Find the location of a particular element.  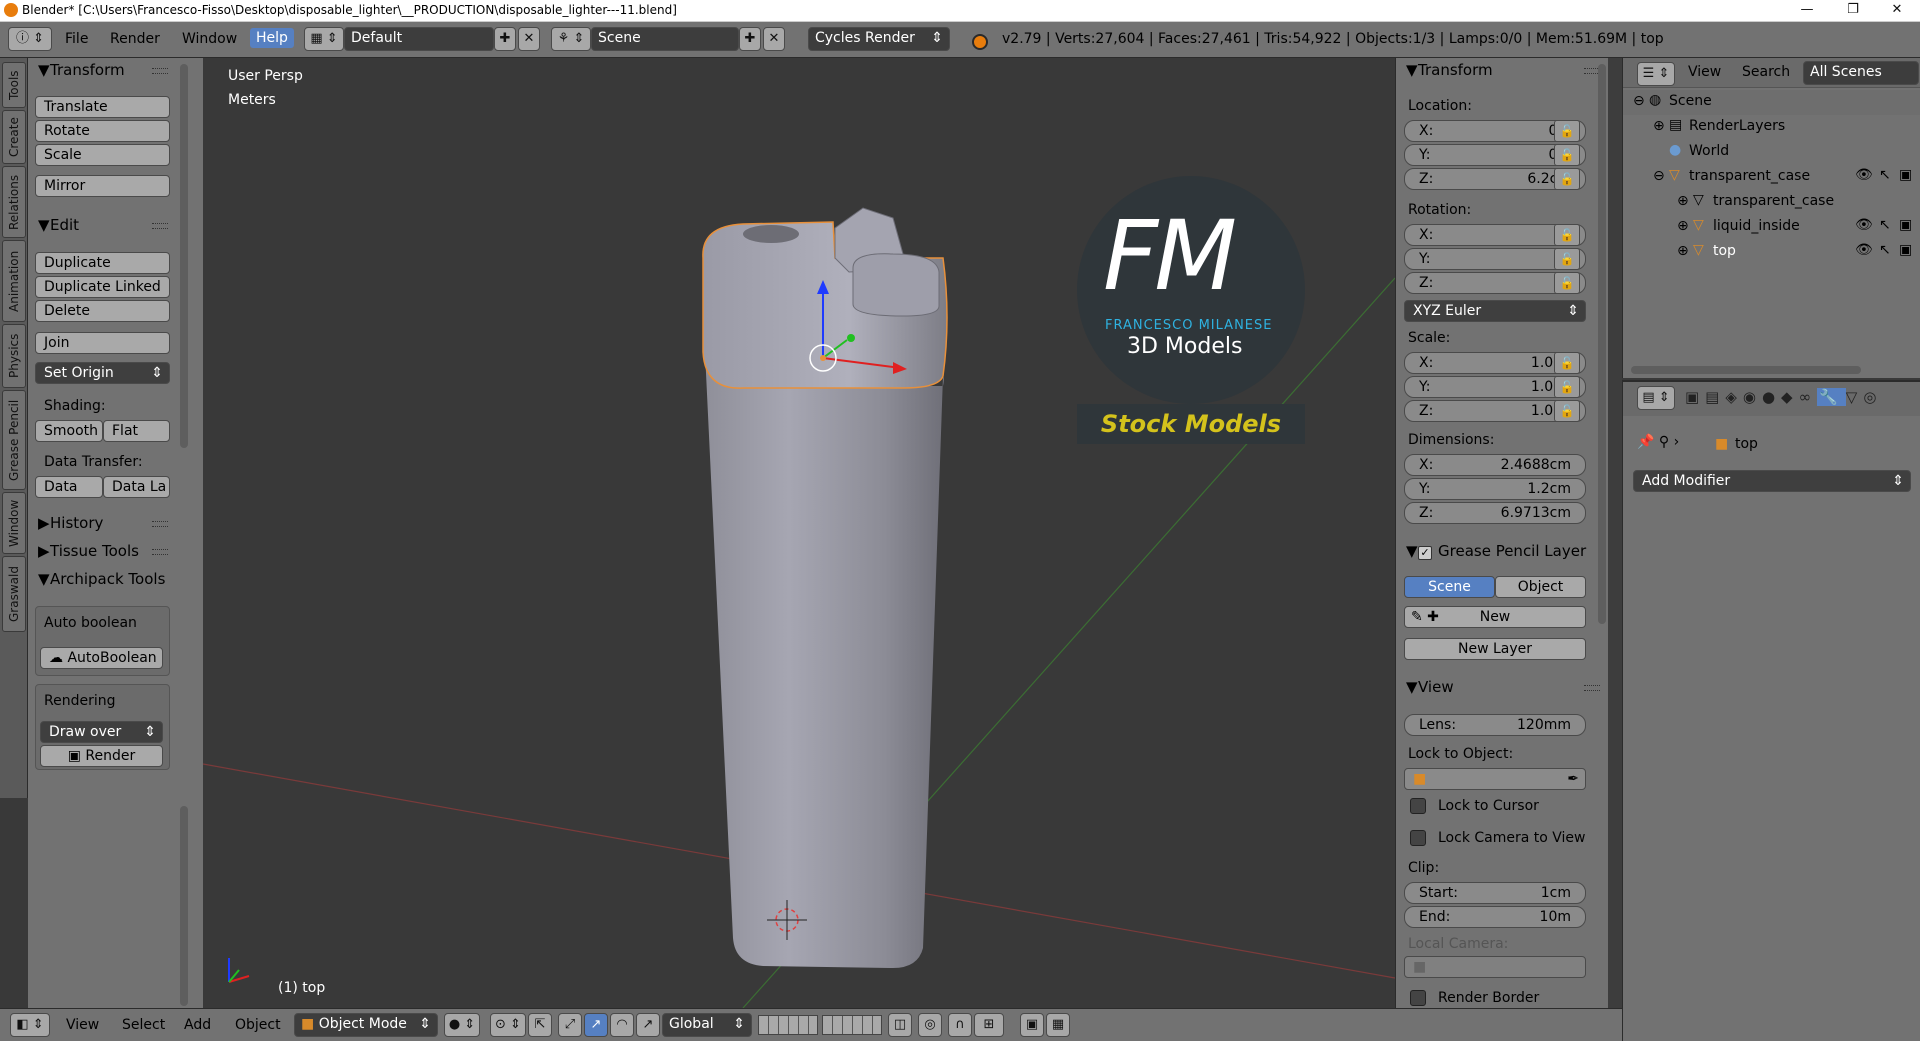

panel-header-transform-n: ▼Transform is located at coordinates (1449, 70).